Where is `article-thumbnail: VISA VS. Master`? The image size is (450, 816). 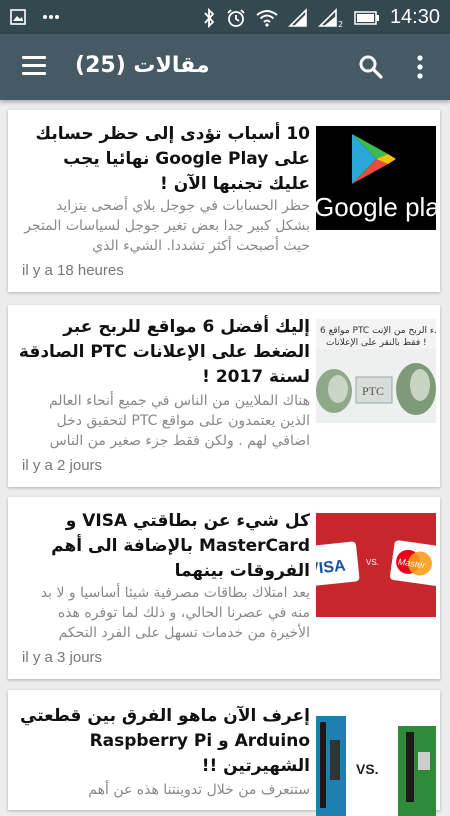 article-thumbnail: VISA VS. Master is located at coordinates (376, 565).